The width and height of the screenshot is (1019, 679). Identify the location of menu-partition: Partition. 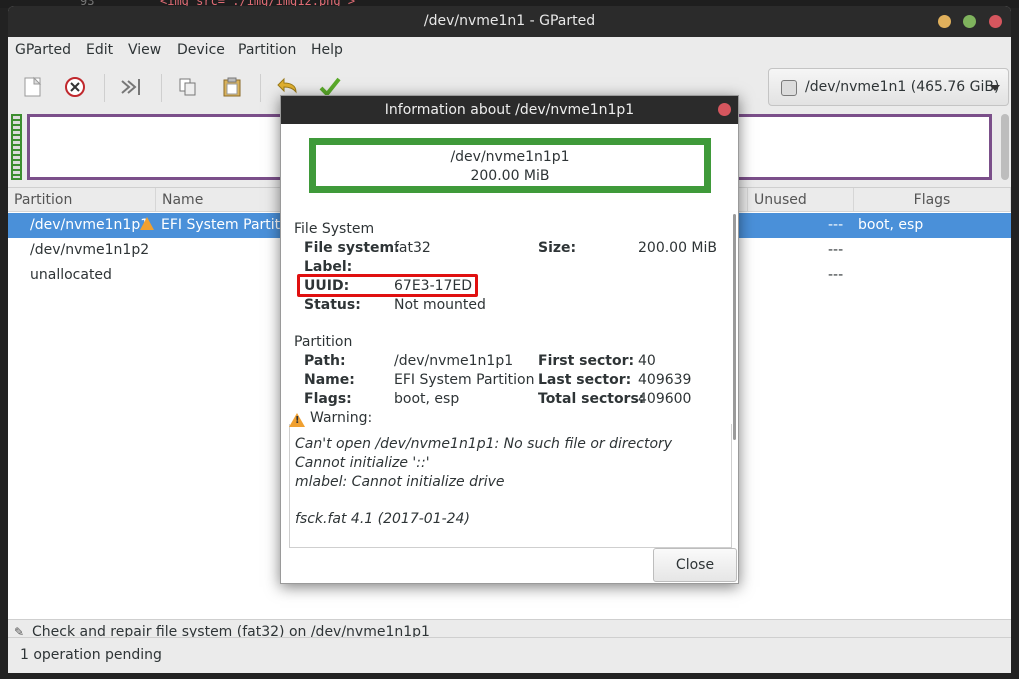
(267, 50).